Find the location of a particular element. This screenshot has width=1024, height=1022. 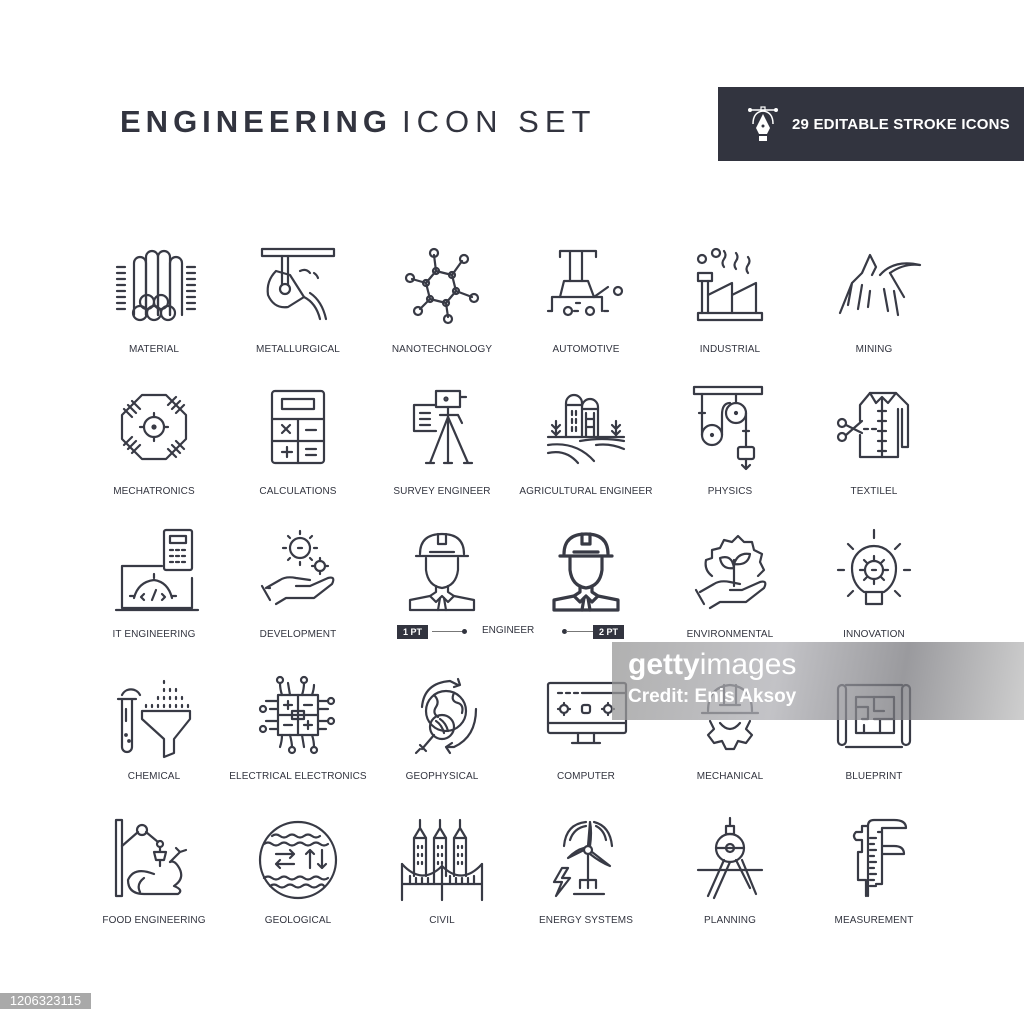

icon-tile-planning: PLANNING is located at coordinates (730, 882).